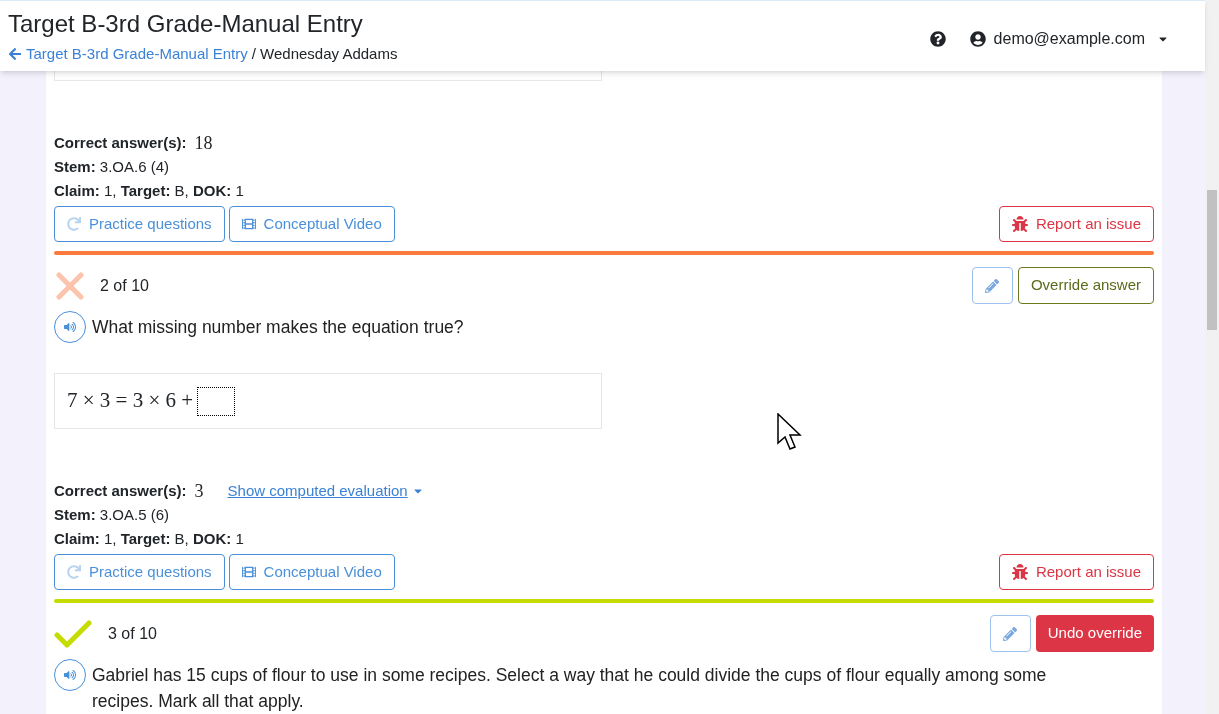 This screenshot has height=714, width=1219. What do you see at coordinates (1094, 633) in the screenshot?
I see `undo-override-button: Undo override` at bounding box center [1094, 633].